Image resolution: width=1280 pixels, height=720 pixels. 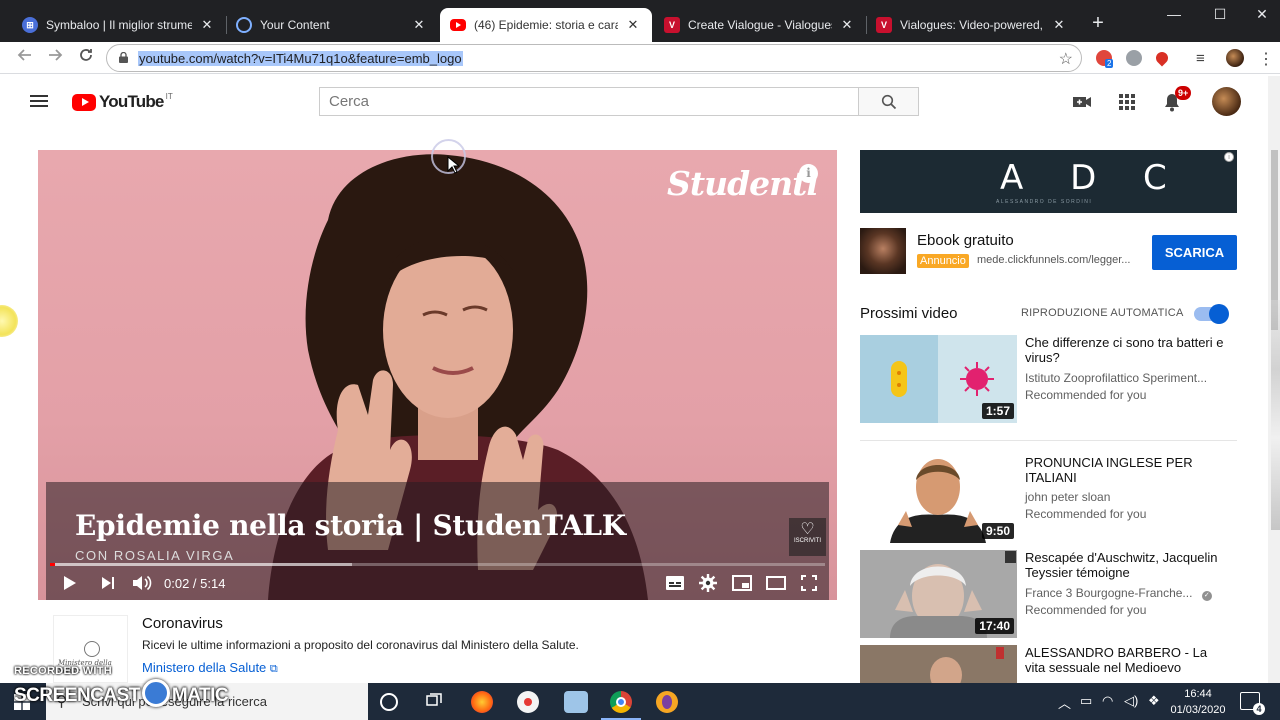 What do you see at coordinates (1048, 440) in the screenshot?
I see `divider` at bounding box center [1048, 440].